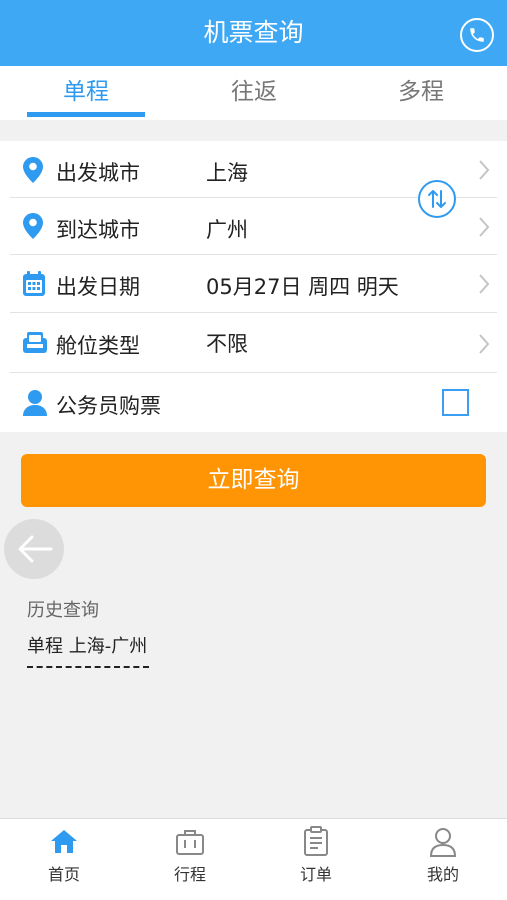  I want to click on departure-date-row: 出发日期 05月27日 周四 明天, so click(253, 284).